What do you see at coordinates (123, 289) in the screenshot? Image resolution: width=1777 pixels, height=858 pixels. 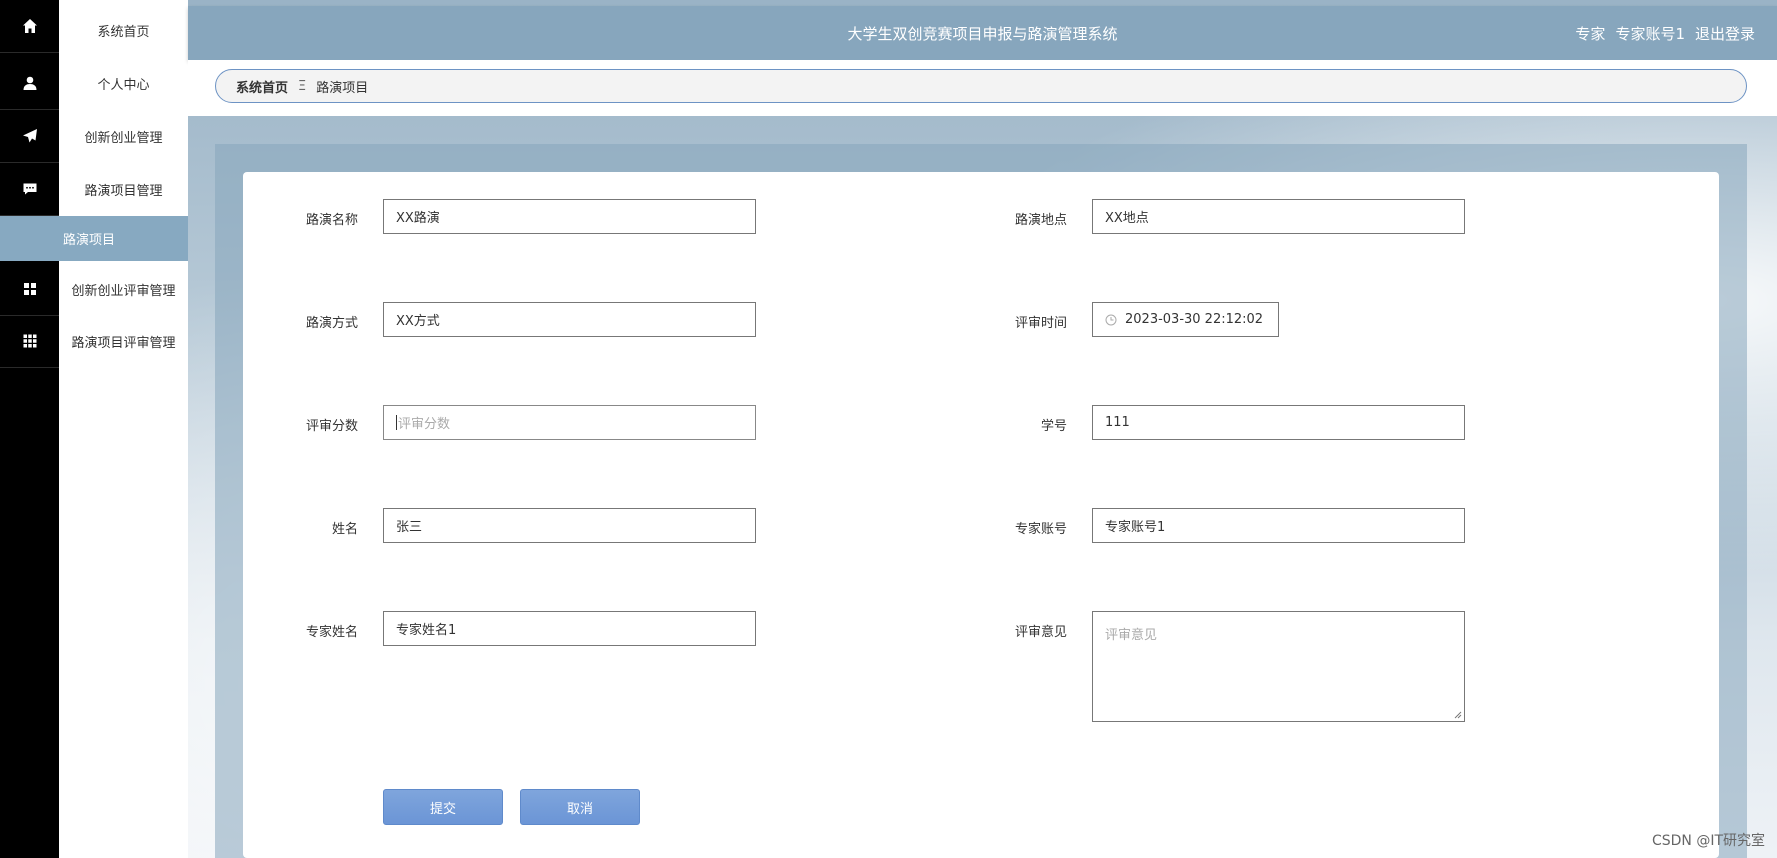 I see `sidebar-item-innovation-review: 创新创业评审管理` at bounding box center [123, 289].